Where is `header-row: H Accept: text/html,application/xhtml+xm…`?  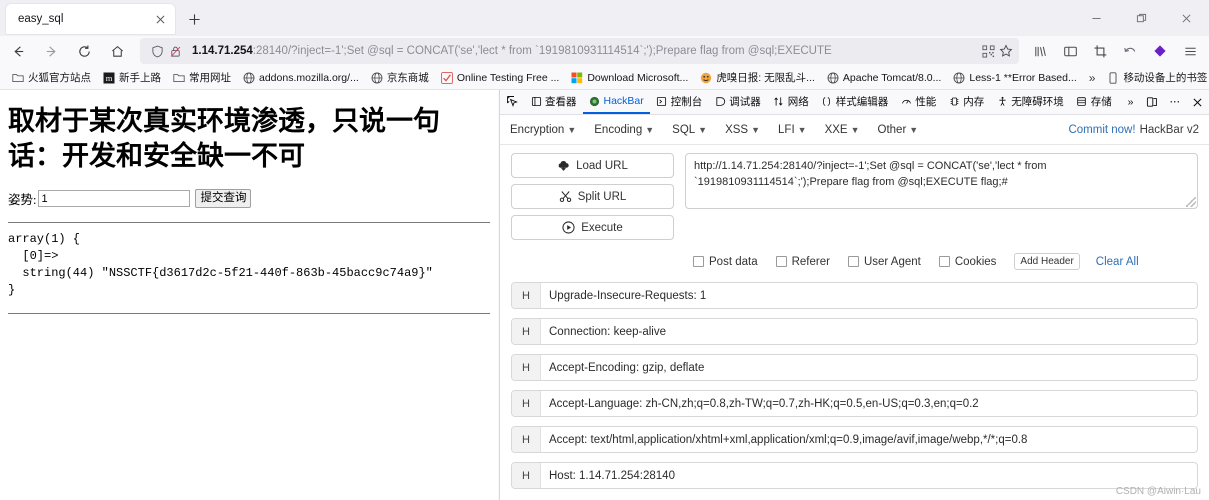
header-row: H Accept: text/html,application/xhtml+xm… is located at coordinates (854, 439).